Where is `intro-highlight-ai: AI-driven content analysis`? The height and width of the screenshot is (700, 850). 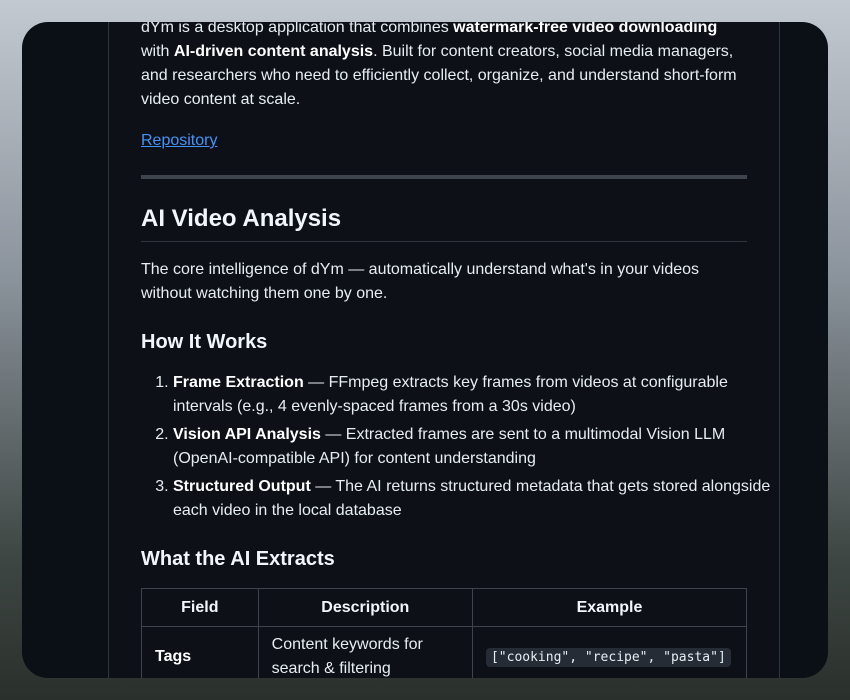
intro-highlight-ai: AI-driven content analysis is located at coordinates (273, 51).